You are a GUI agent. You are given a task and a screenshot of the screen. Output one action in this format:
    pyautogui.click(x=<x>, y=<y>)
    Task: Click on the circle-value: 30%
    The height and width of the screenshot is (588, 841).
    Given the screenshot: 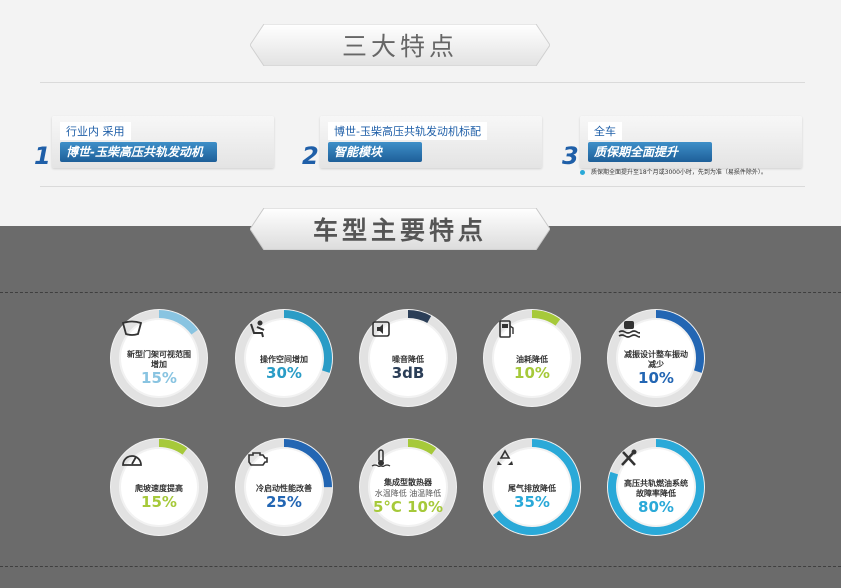 What is the action you would take?
    pyautogui.click(x=284, y=372)
    